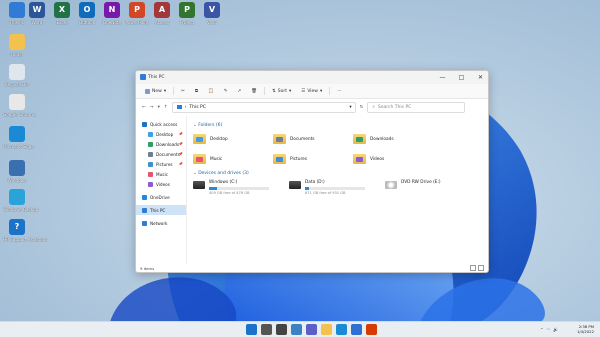 This screenshot has width=600, height=337. I want to click on chevron-up-icon: ⌃, so click(541, 329).